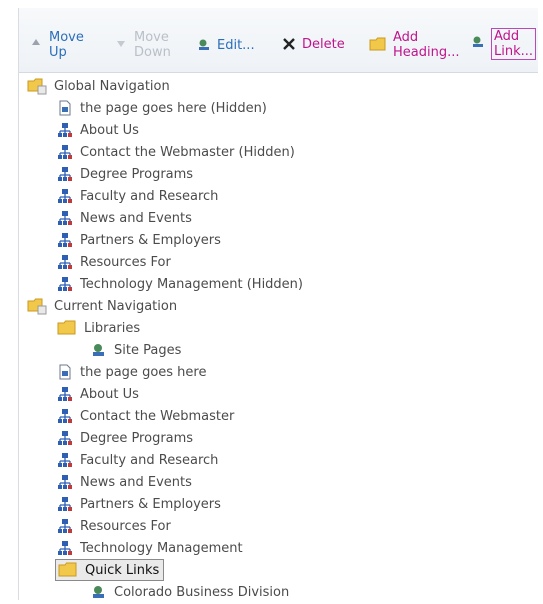 This screenshot has height=604, width=543. I want to click on tree-node-current-navigation: Current Navigation, so click(102, 306).